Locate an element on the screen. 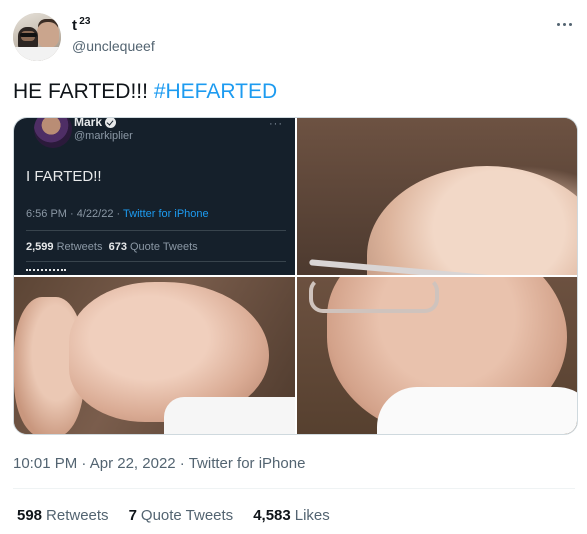 The image size is (587, 534). embedded-stats: 2,599 Retweets 673 Quote Tweets is located at coordinates (112, 247).